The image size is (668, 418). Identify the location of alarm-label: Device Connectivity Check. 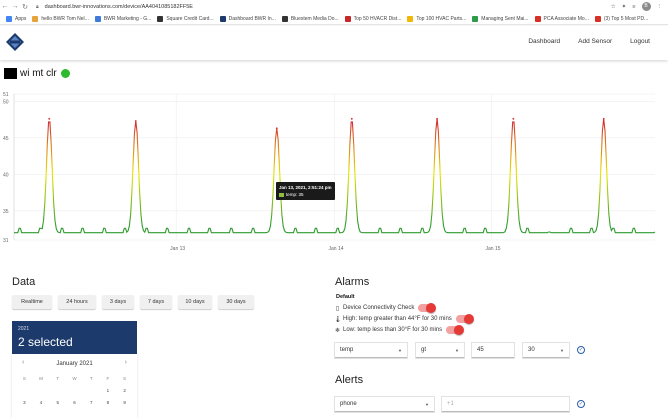
(379, 308).